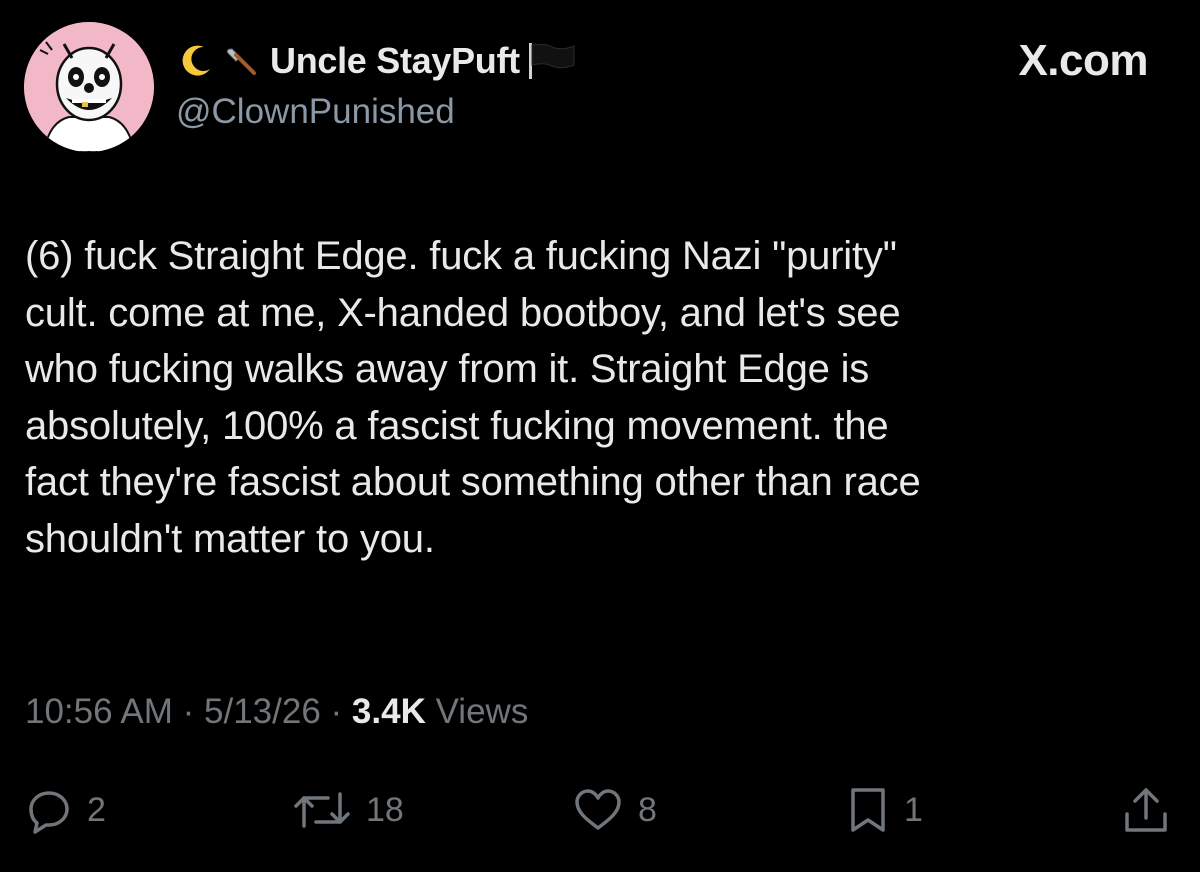 The image size is (1200, 872). I want to click on brand-label: X.com, so click(1083, 60).